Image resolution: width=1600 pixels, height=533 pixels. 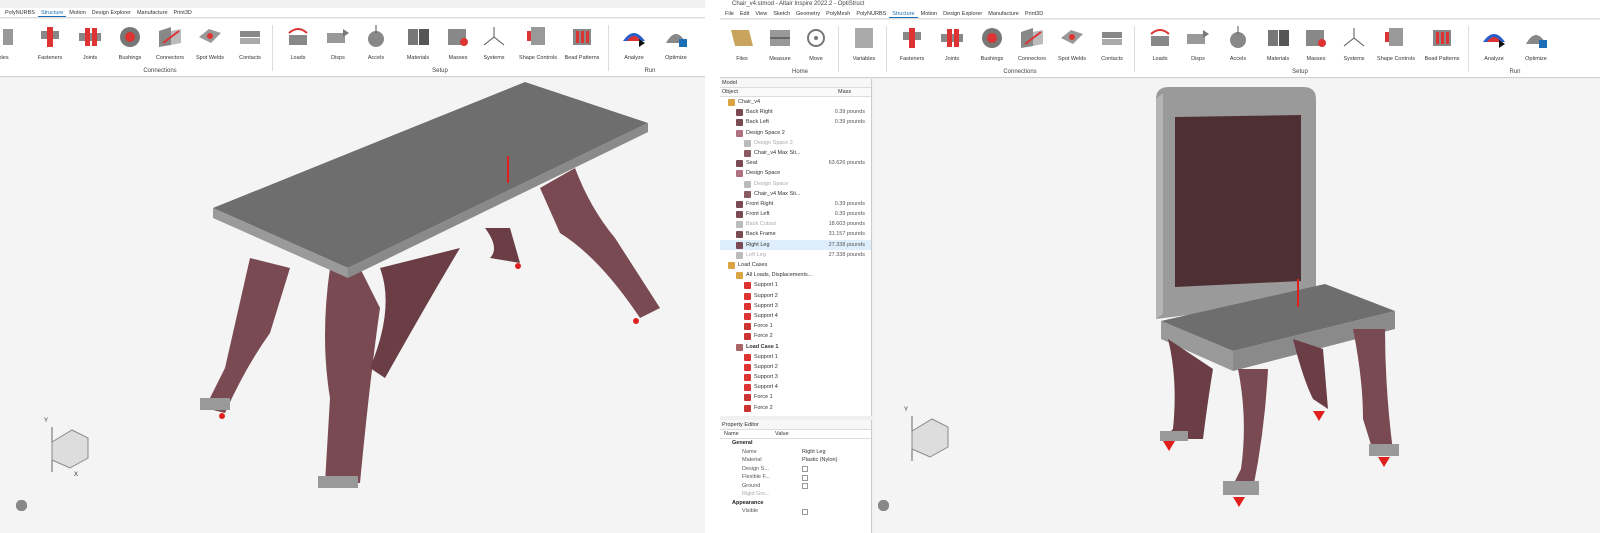 What do you see at coordinates (929, 441) in the screenshot?
I see `right-view-cube: Y` at bounding box center [929, 441].